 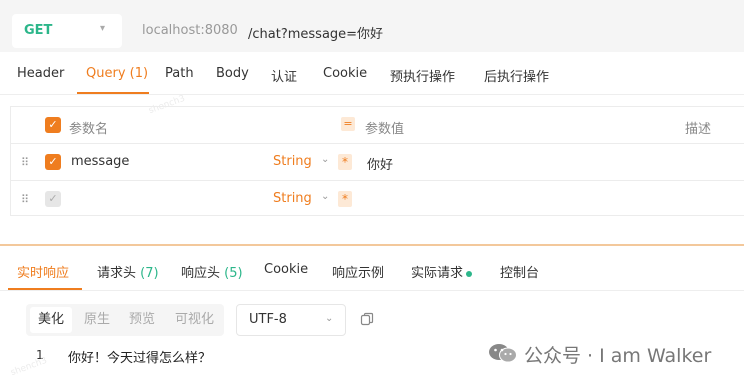 I want to click on view-preview-button: 预览, so click(x=142, y=320).